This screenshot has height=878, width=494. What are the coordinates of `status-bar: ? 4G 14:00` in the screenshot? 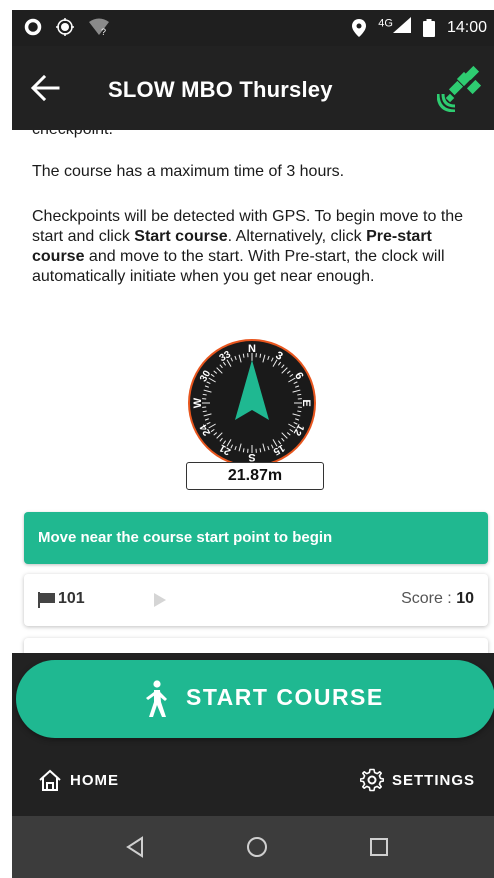 It's located at (253, 28).